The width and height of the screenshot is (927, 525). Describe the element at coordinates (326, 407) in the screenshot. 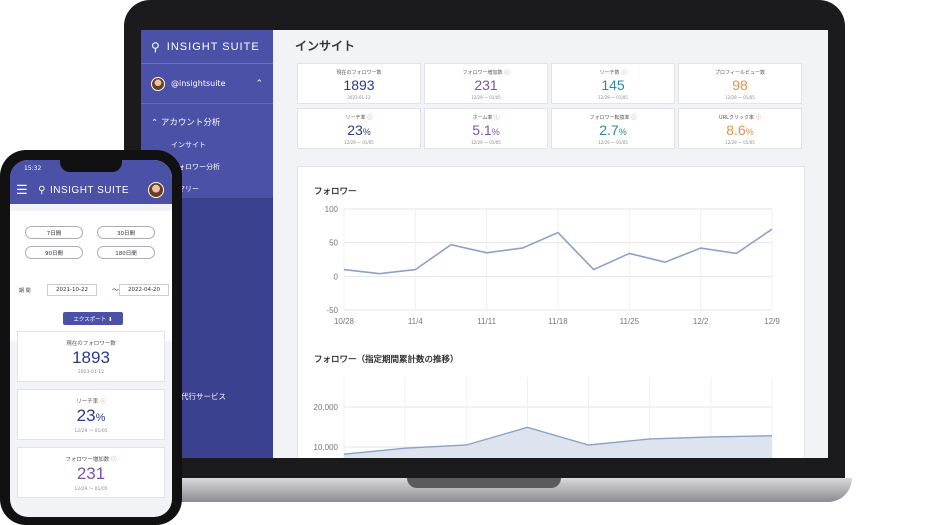

I see `y-tick-label: 20,000` at that location.